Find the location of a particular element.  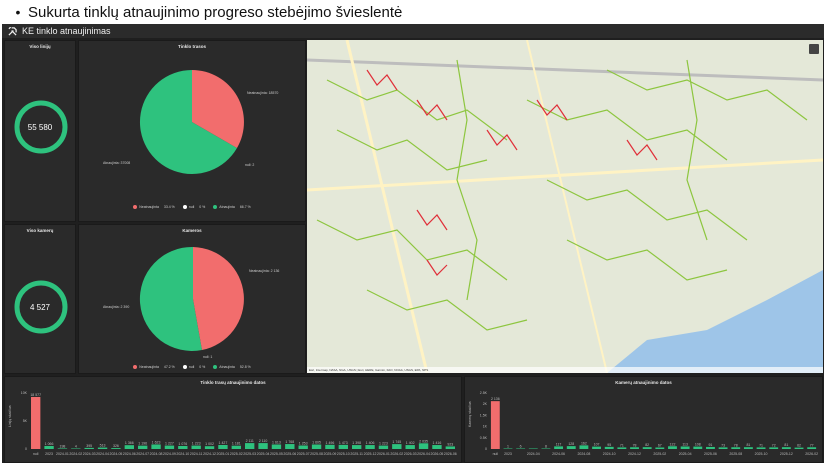

line-value-label: 1 496 is located at coordinates (330, 443).